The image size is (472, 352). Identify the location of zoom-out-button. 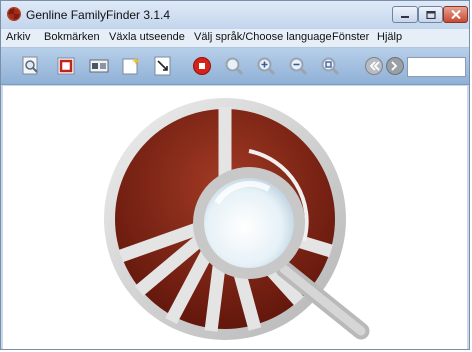
(298, 66).